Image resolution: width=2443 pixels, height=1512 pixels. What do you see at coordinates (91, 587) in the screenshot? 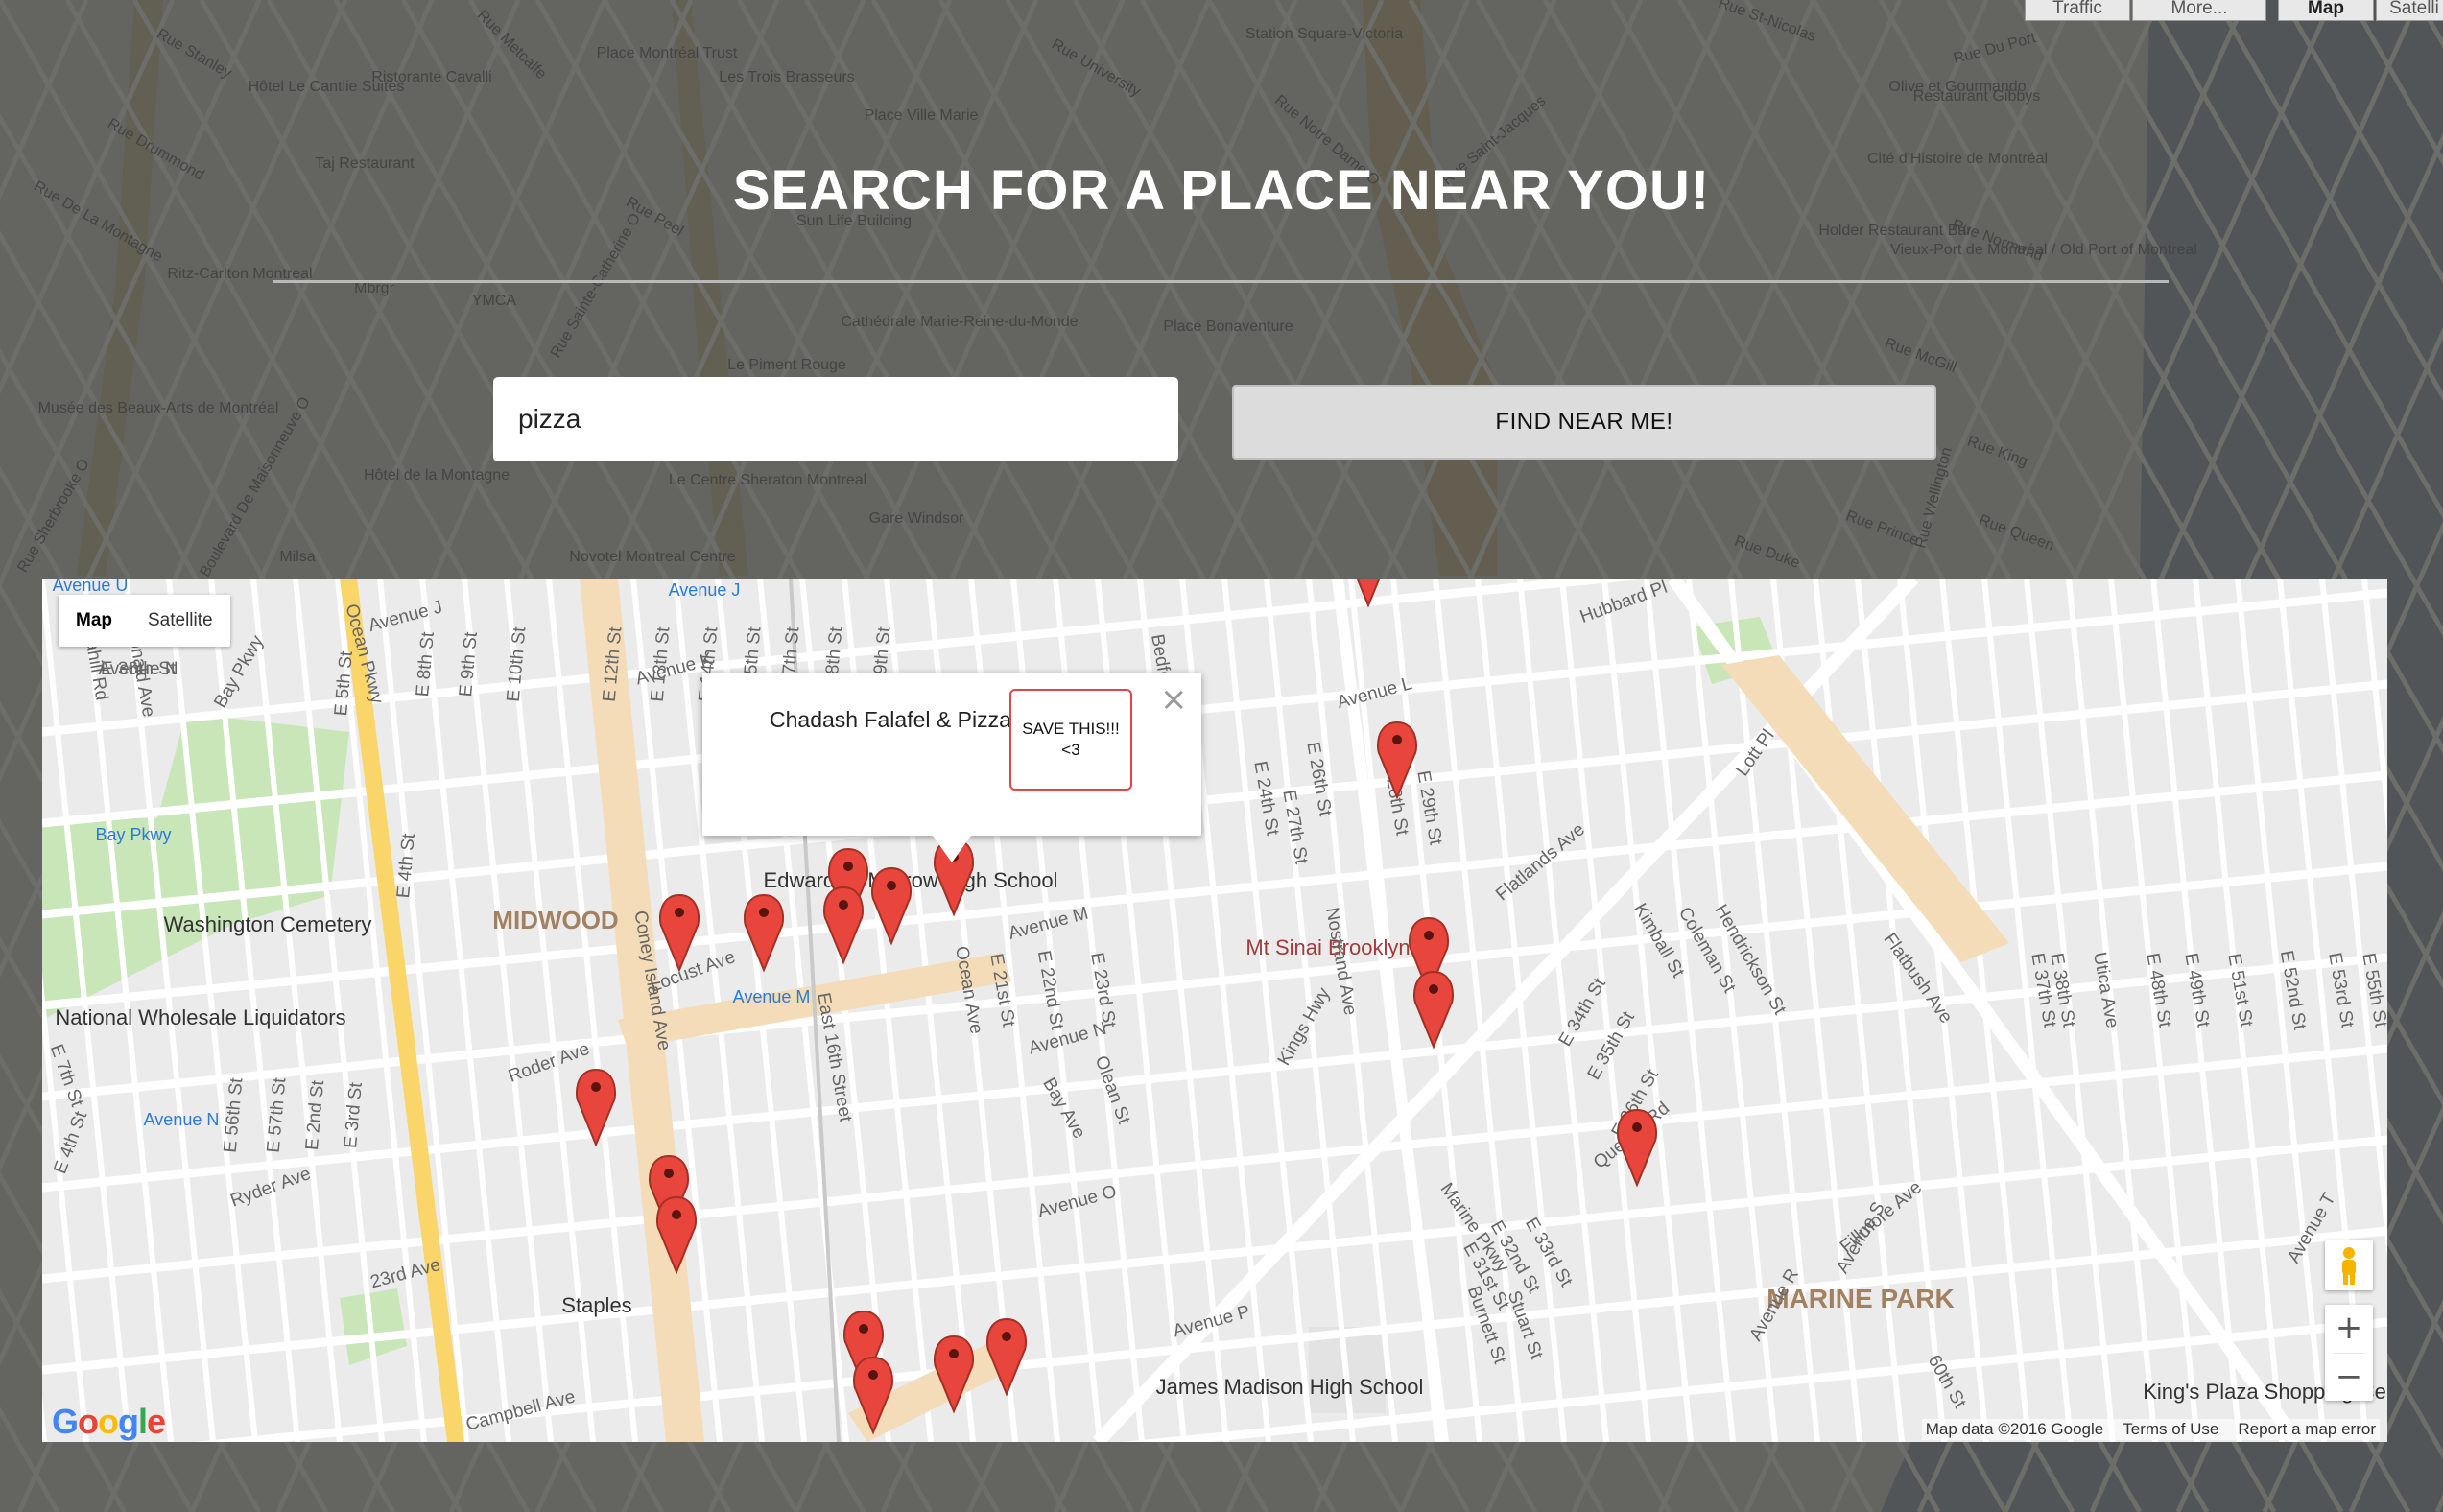
I see `transit-label: Avenue U` at bounding box center [91, 587].